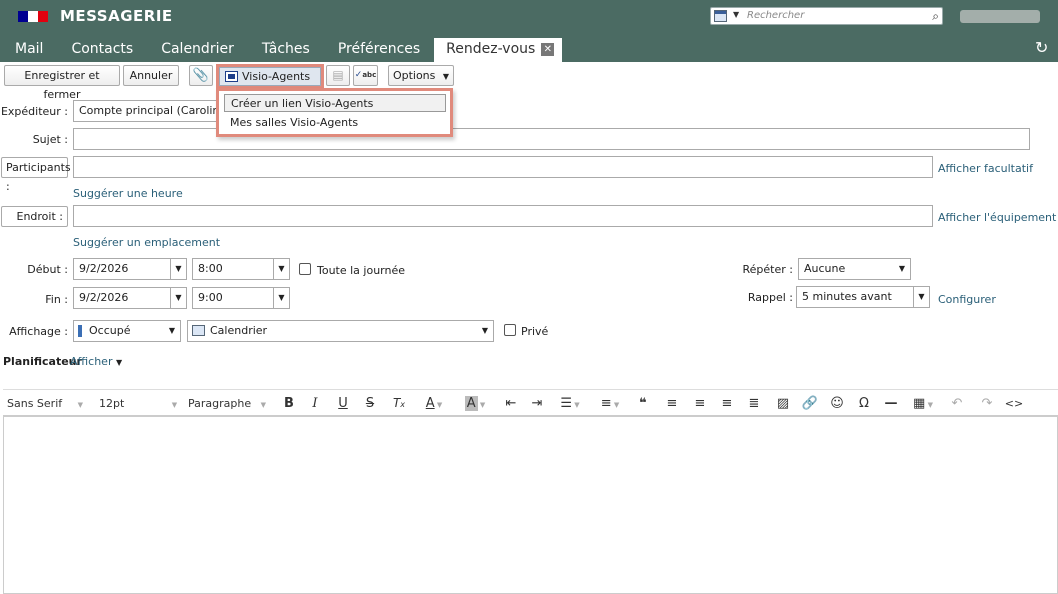 The width and height of the screenshot is (1058, 594). What do you see at coordinates (864, 403) in the screenshot?
I see `special-character-icon: Ω` at bounding box center [864, 403].